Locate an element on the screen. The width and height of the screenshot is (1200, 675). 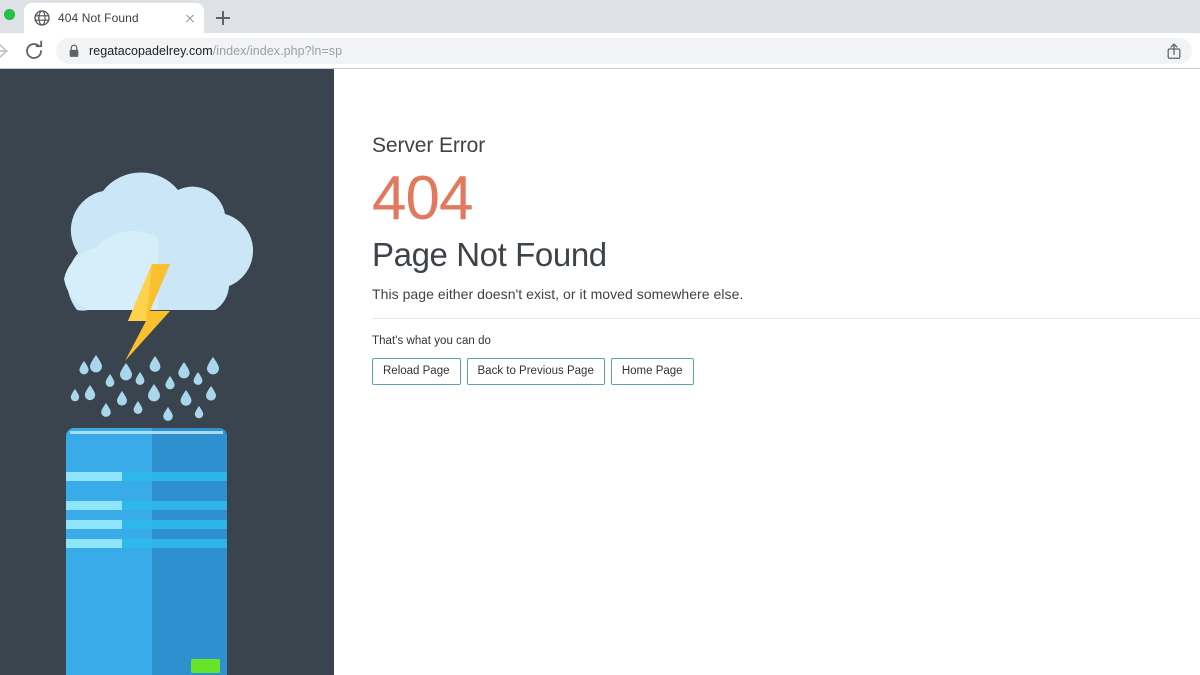
reload-page-button: Reload Page is located at coordinates (416, 372).